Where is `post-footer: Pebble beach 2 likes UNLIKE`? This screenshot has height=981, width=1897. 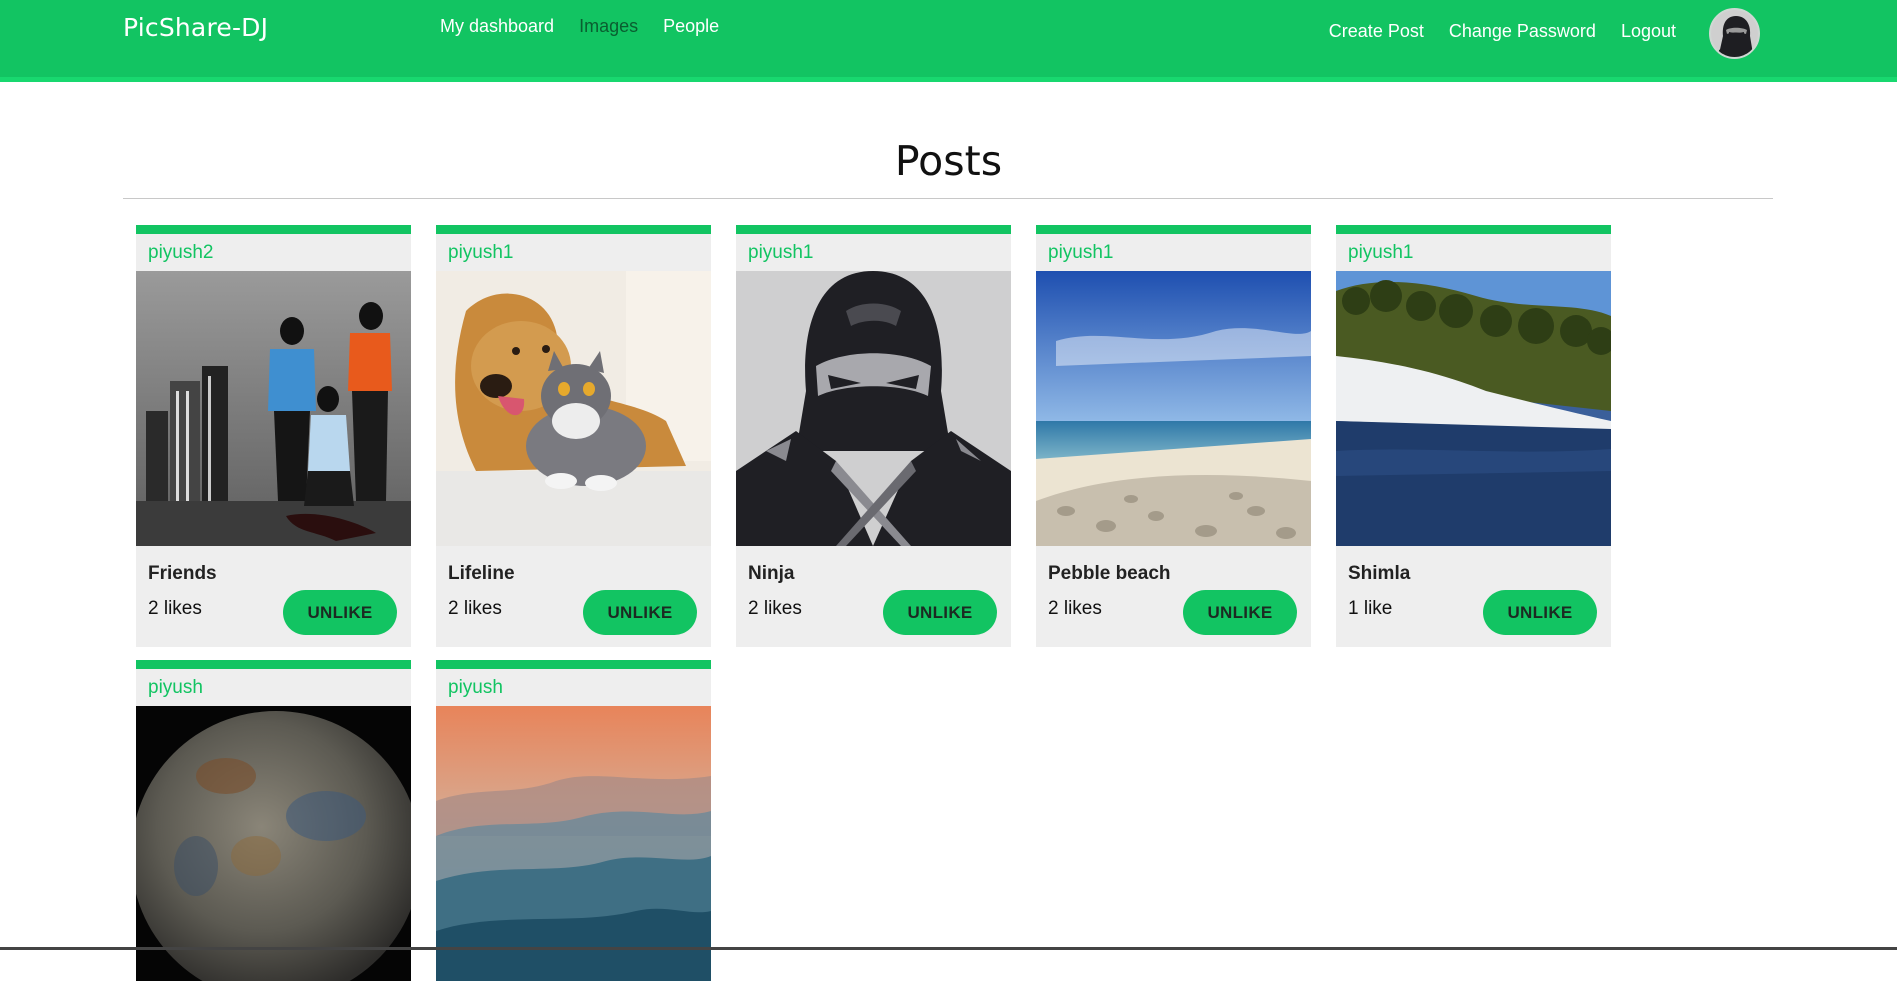
post-footer: Pebble beach 2 likes UNLIKE is located at coordinates (1173, 596).